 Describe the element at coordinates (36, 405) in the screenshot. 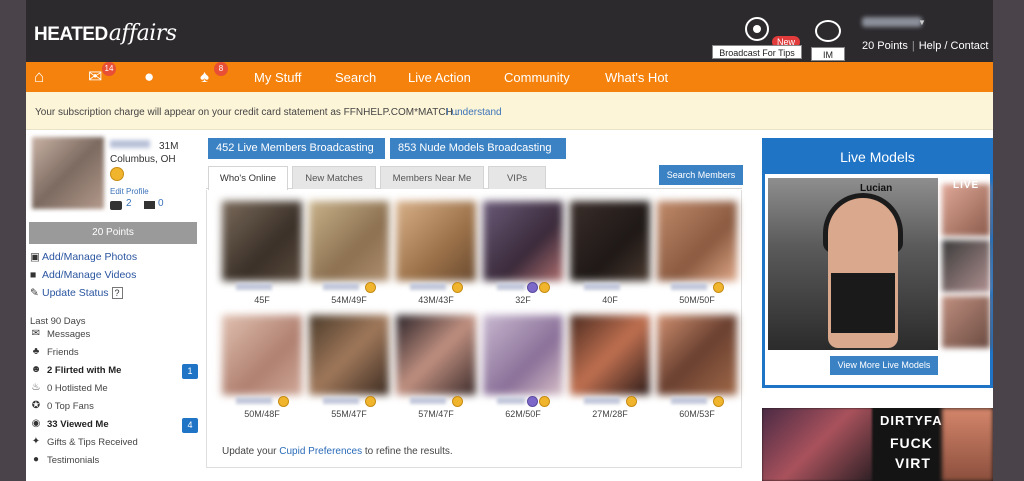

I see `star-badge-icon: ✪` at that location.